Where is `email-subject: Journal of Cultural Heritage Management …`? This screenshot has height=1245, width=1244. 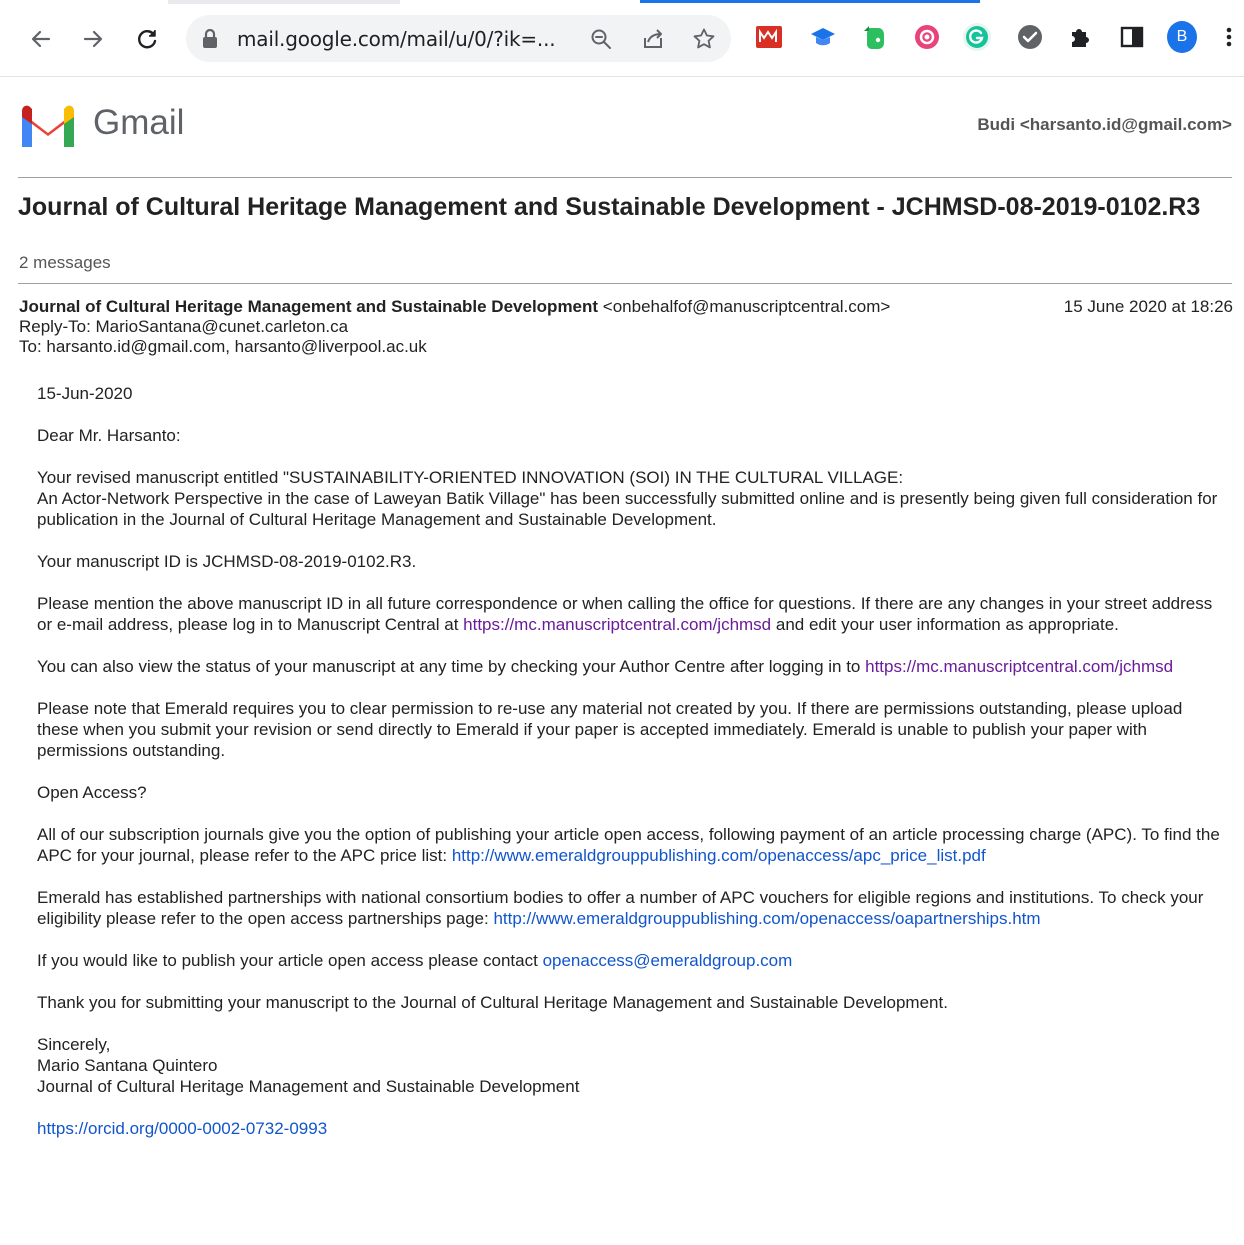 email-subject: Journal of Cultural Heritage Management … is located at coordinates (609, 207).